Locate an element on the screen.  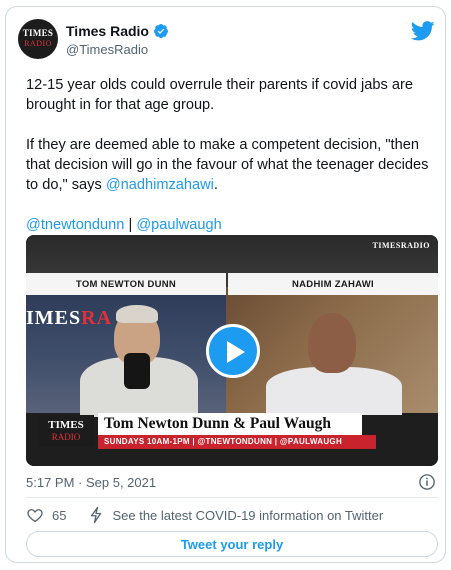
heart-icon is located at coordinates (35, 515).